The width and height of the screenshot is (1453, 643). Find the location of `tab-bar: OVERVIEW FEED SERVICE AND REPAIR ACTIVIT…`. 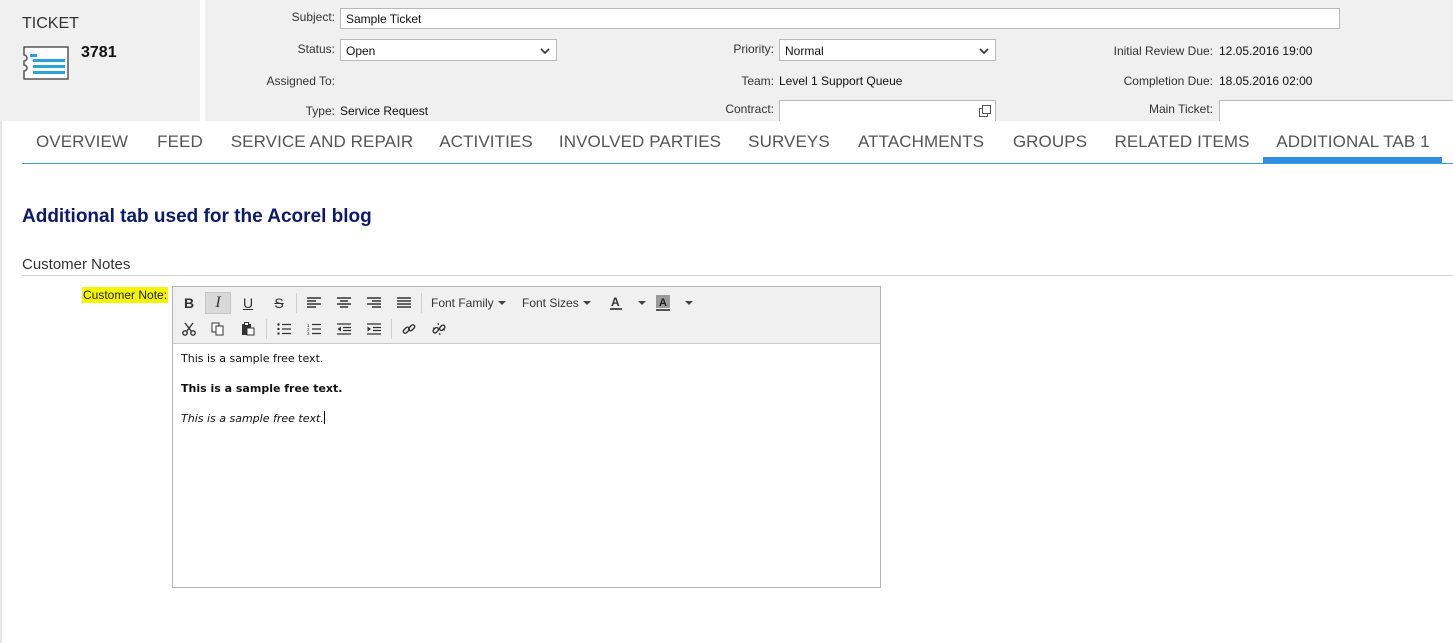

tab-bar: OVERVIEW FEED SERVICE AND REPAIR ACTIVIT… is located at coordinates (737, 142).